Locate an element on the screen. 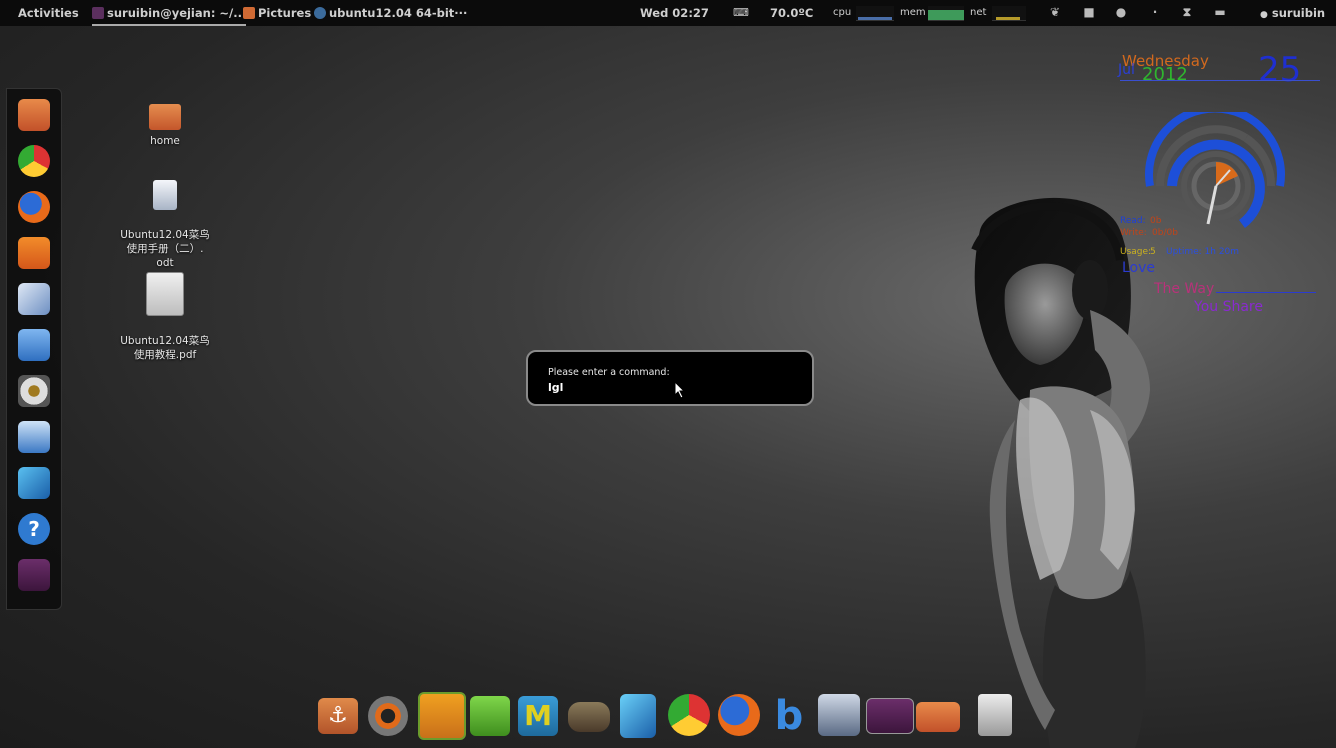 The height and width of the screenshot is (748, 1336). mail-icon is located at coordinates (34, 299).